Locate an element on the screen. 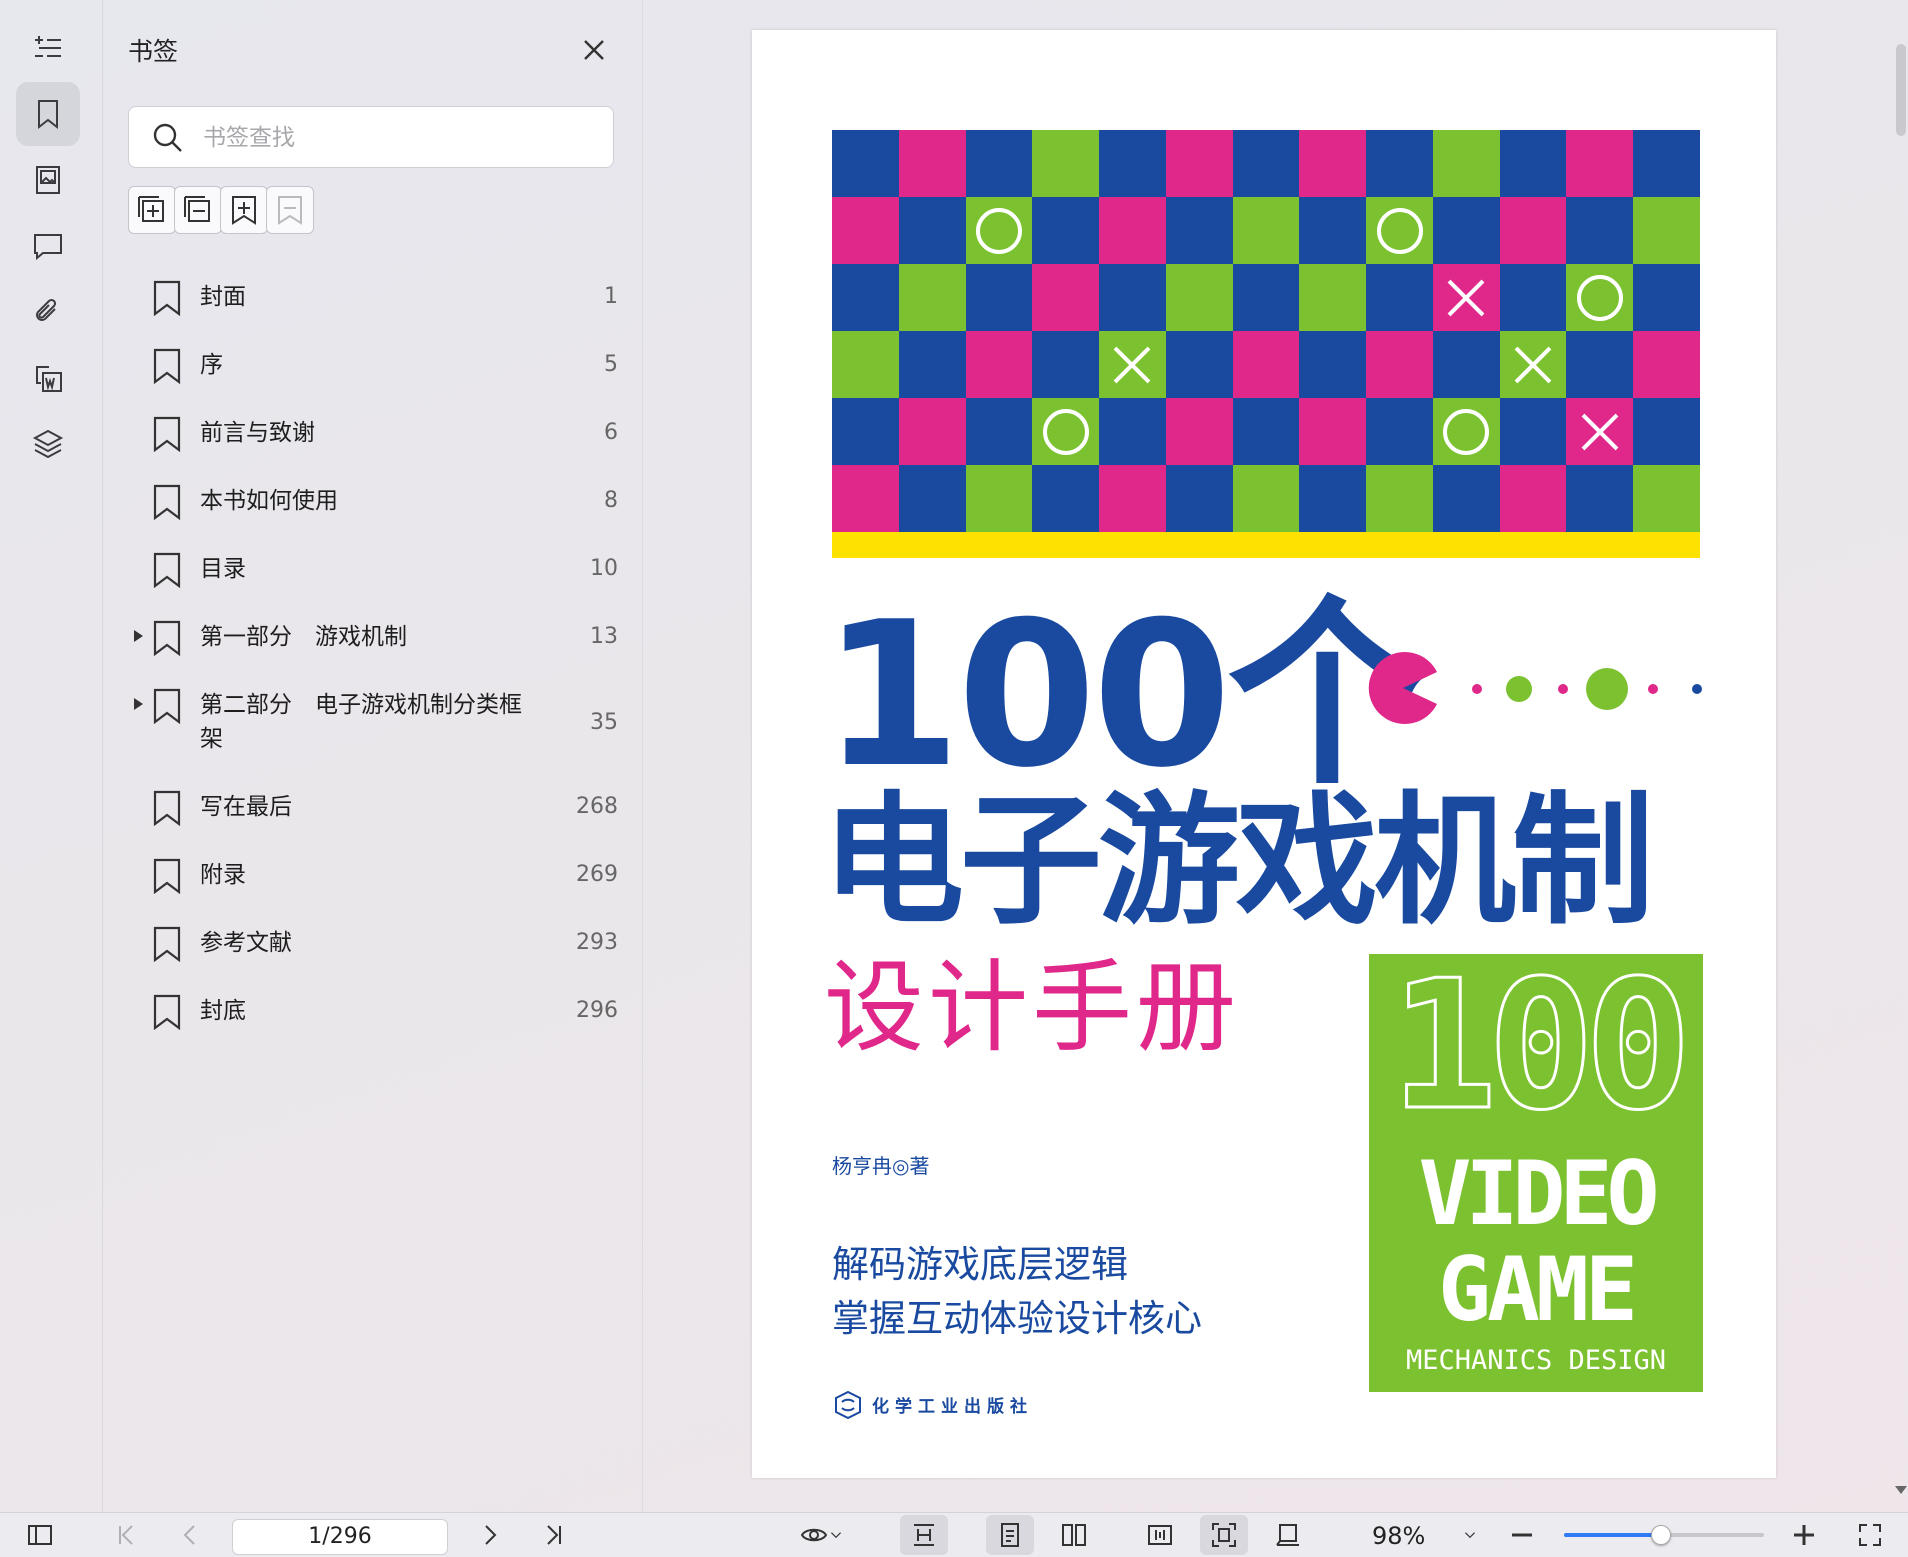  first-page-icon is located at coordinates (126, 1535).